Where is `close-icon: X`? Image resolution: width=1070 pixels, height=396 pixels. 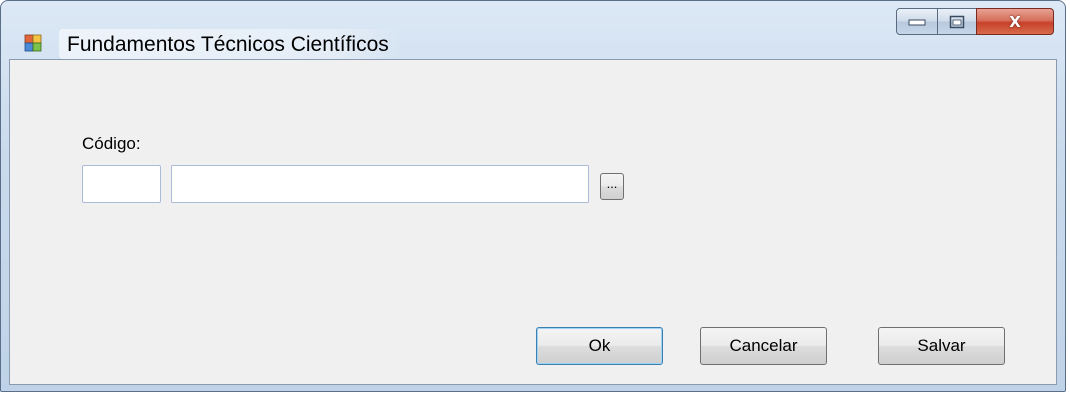
close-icon: X is located at coordinates (1015, 21).